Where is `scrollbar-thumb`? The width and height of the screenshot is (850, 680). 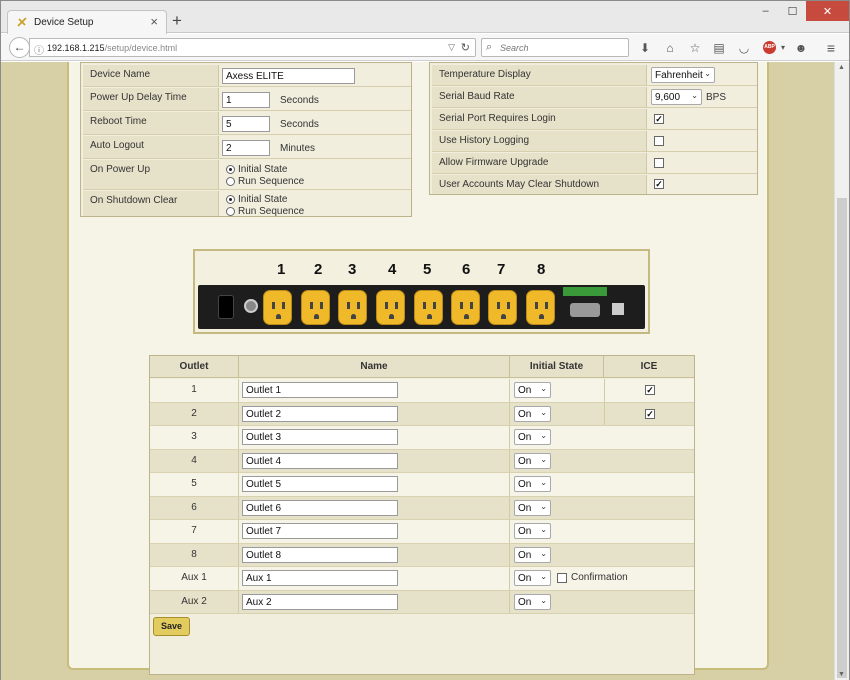
scrollbar-thumb is located at coordinates (842, 438).